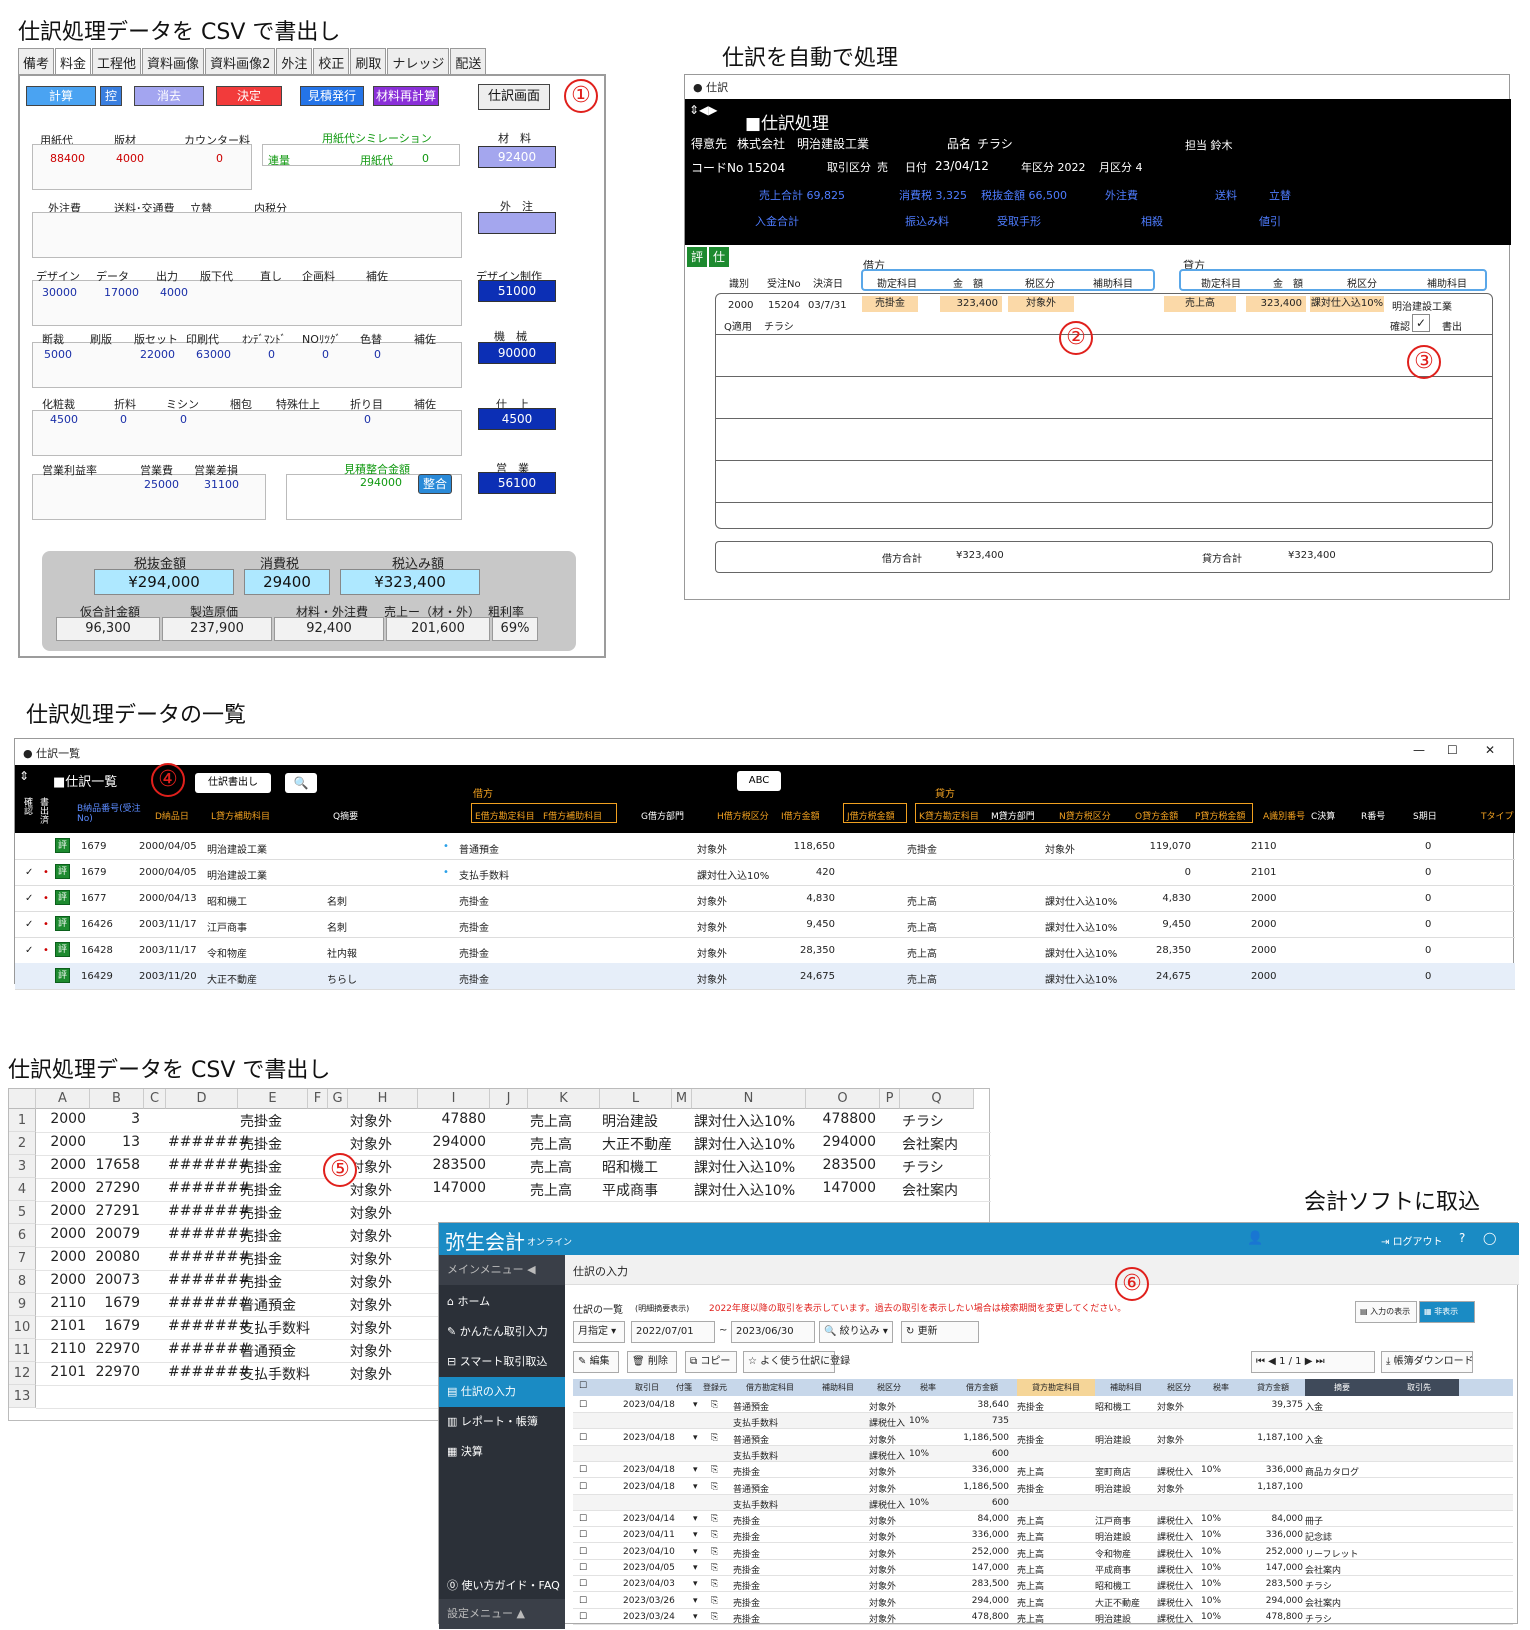 The width and height of the screenshot is (1530, 1630). Describe the element at coordinates (452, 1142) in the screenshot. I see `sheet-cell: 294000` at that location.